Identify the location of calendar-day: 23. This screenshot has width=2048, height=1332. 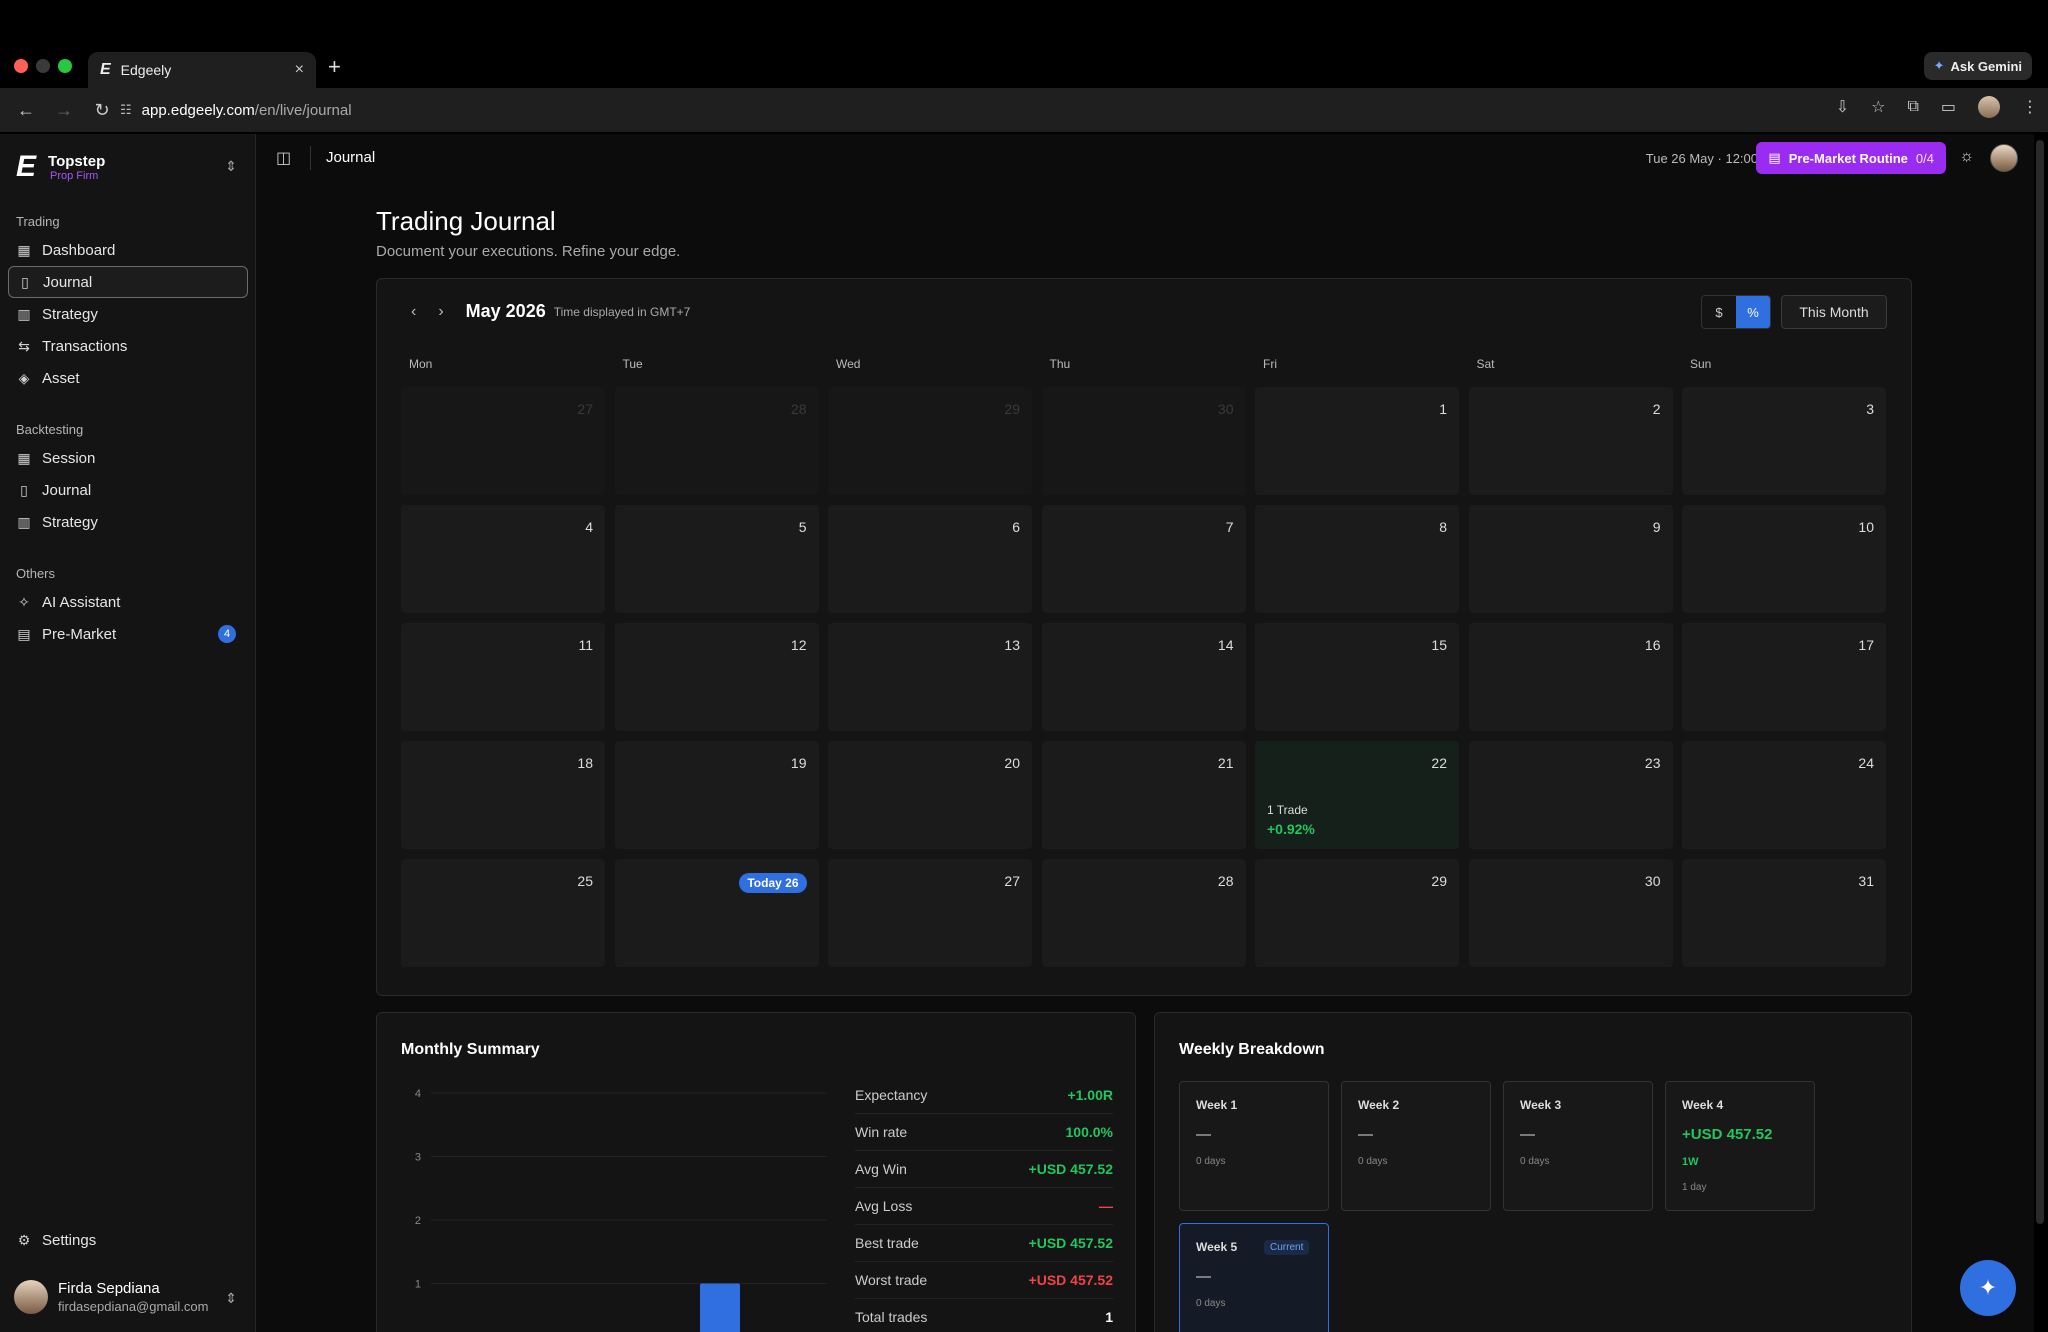
(1570, 795).